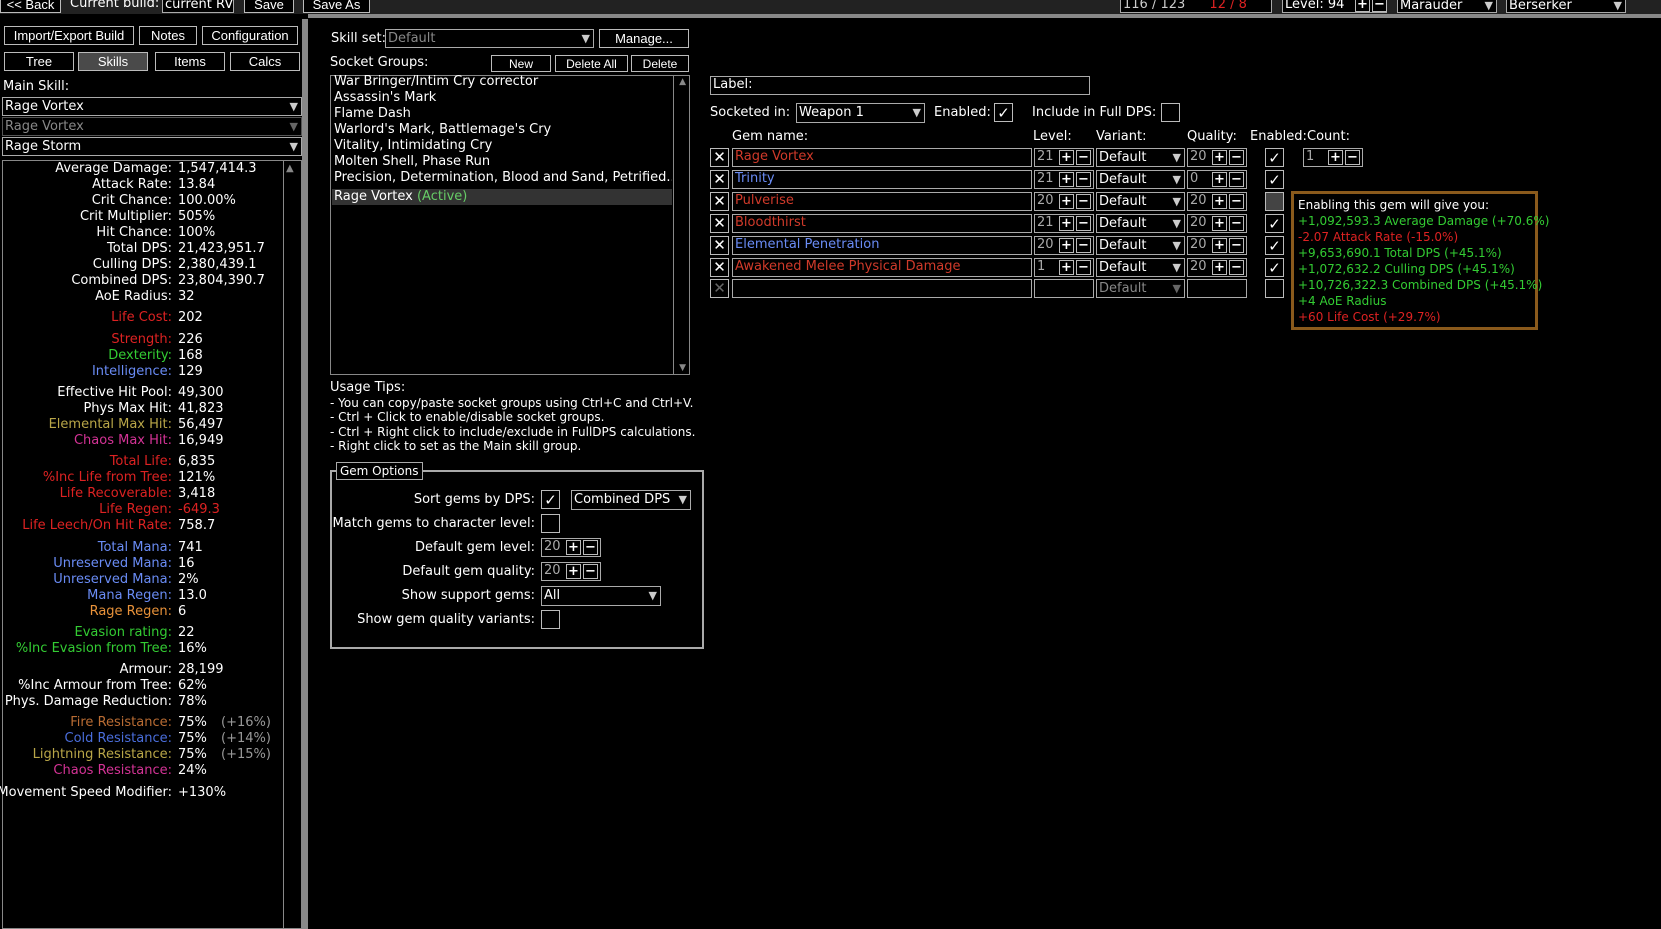 The image size is (1661, 929). Describe the element at coordinates (682, 82) in the screenshot. I see `scroll-up-icon: ▲` at that location.